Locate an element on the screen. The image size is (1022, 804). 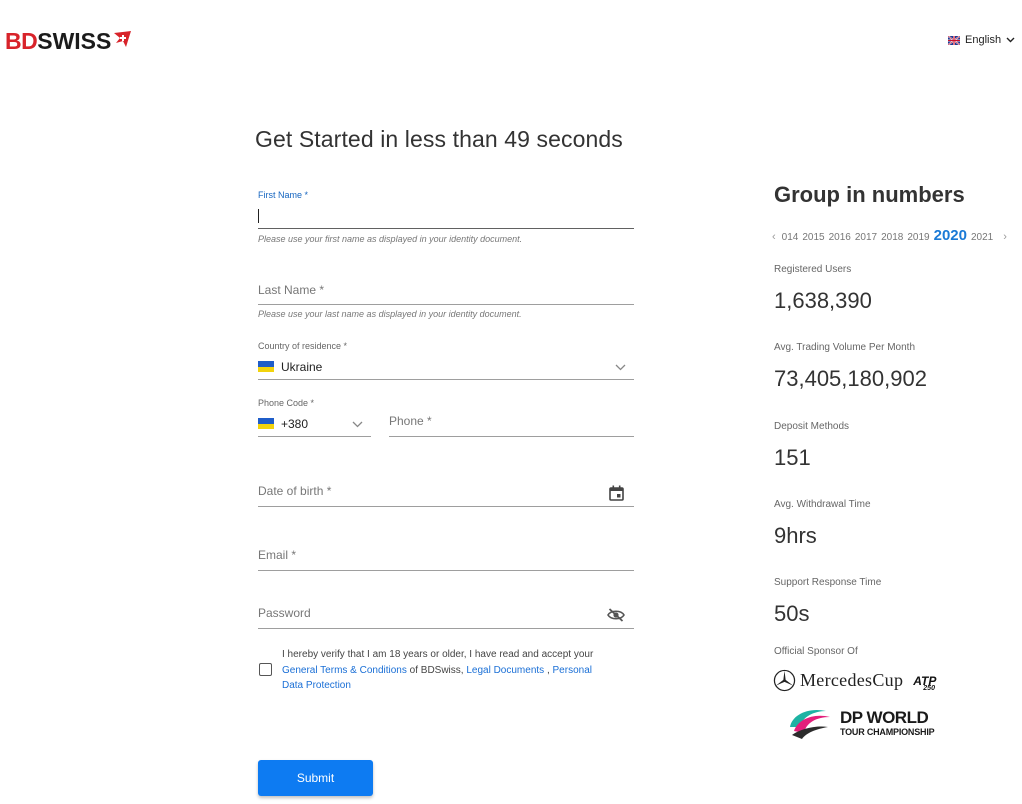
language-label: English is located at coordinates (983, 40).